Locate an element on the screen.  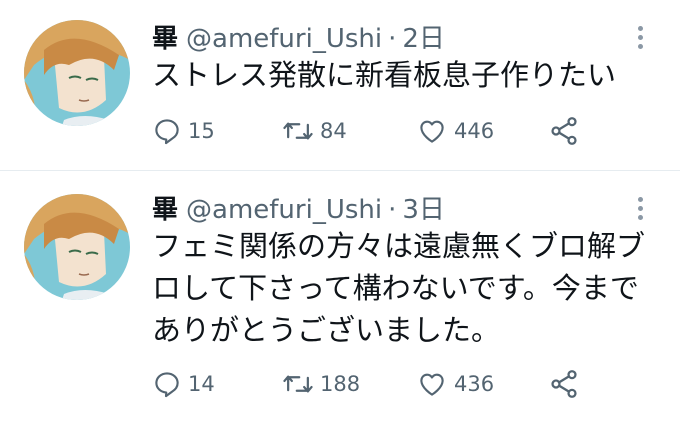
tweet-header: 畢 @amefuri_Ushi · 3日 is located at coordinates (298, 210).